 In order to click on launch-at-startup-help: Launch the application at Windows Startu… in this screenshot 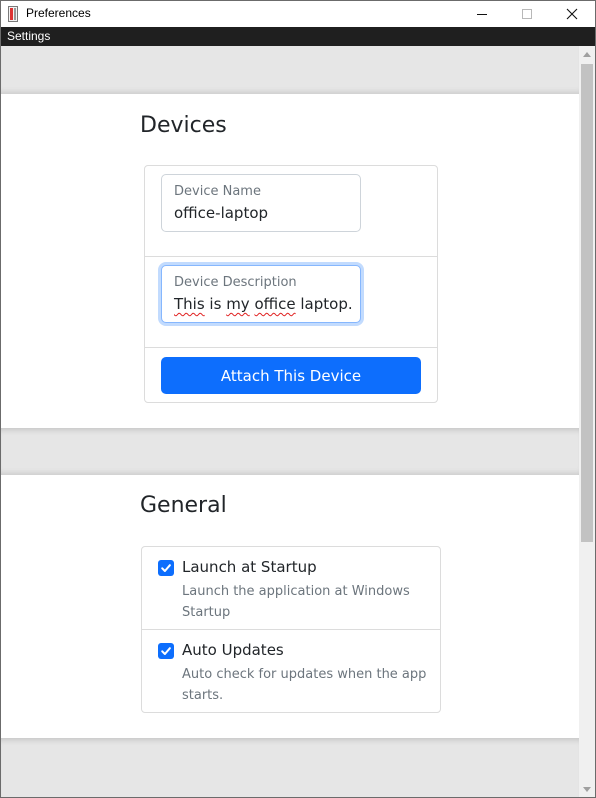, I will do `click(296, 602)`.